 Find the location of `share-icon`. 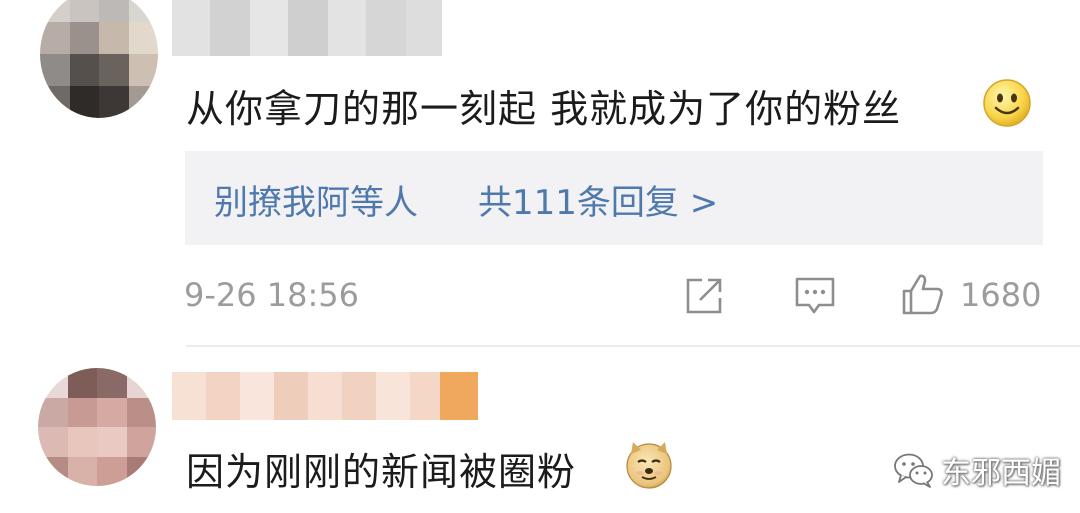

share-icon is located at coordinates (705, 295).